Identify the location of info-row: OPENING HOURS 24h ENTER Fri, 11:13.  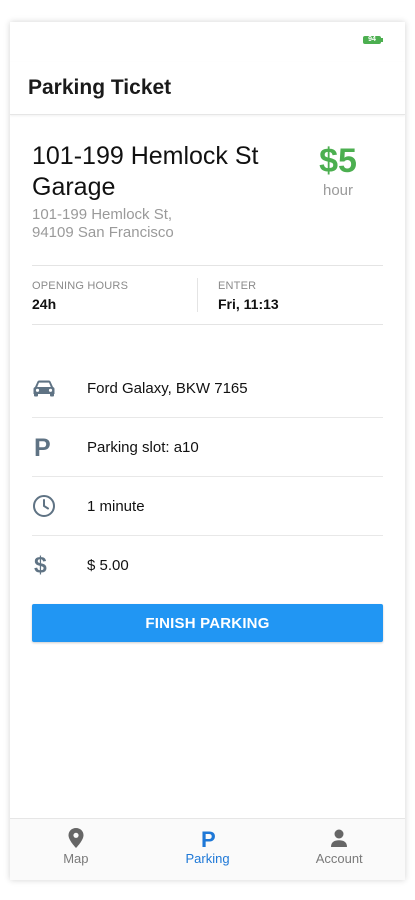
(207, 295).